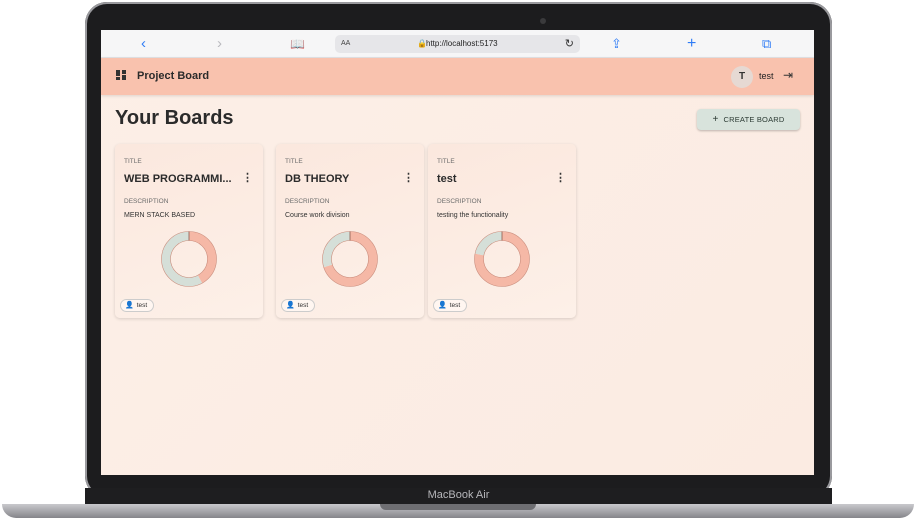 The width and height of the screenshot is (916, 526). I want to click on browser-toolbar: ‹ › 📖 AA 🔒 http://localhost:5173 ↻ ⇪ + ⧉, so click(457, 44).